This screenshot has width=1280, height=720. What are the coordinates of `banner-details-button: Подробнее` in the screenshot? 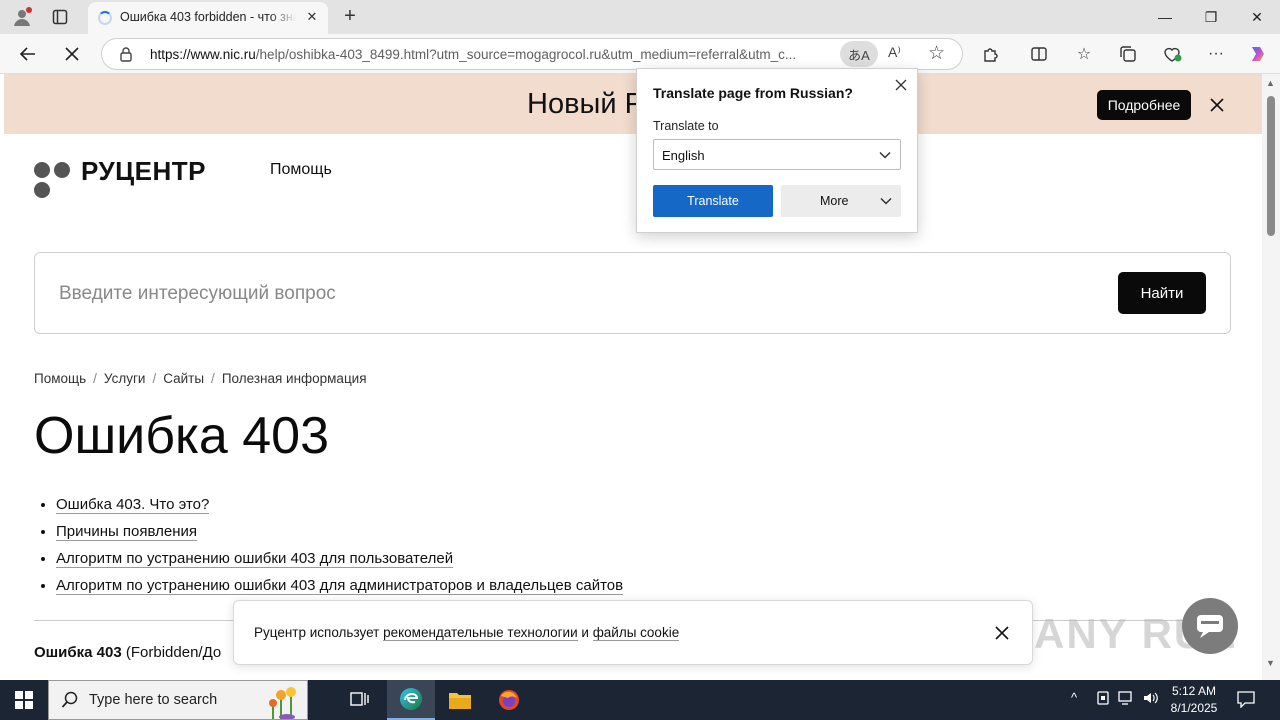 It's located at (1144, 105).